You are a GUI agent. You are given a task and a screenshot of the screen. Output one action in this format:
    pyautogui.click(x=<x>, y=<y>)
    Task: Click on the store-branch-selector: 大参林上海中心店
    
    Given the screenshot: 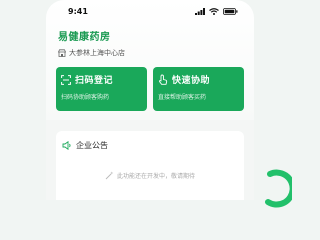 What is the action you would take?
    pyautogui.click(x=91, y=53)
    